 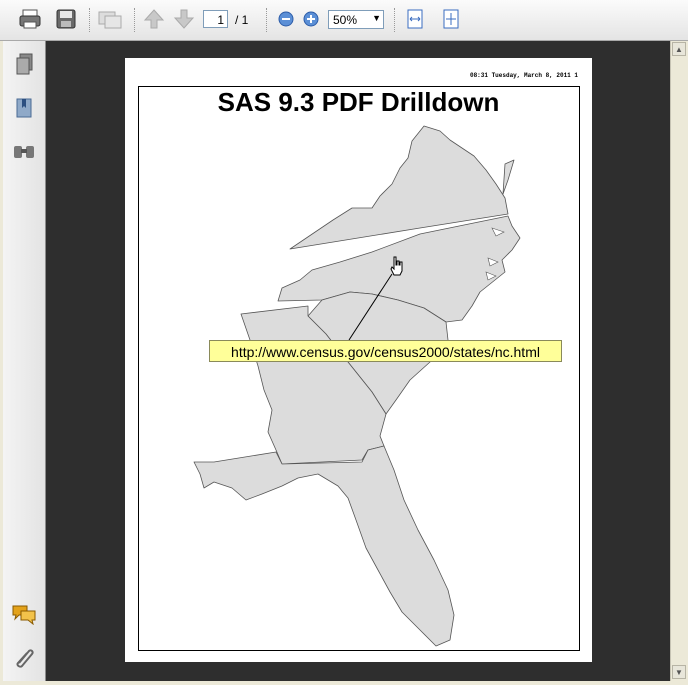 What do you see at coordinates (508, 177) in the screenshot?
I see `state-virginia-eastern-shore` at bounding box center [508, 177].